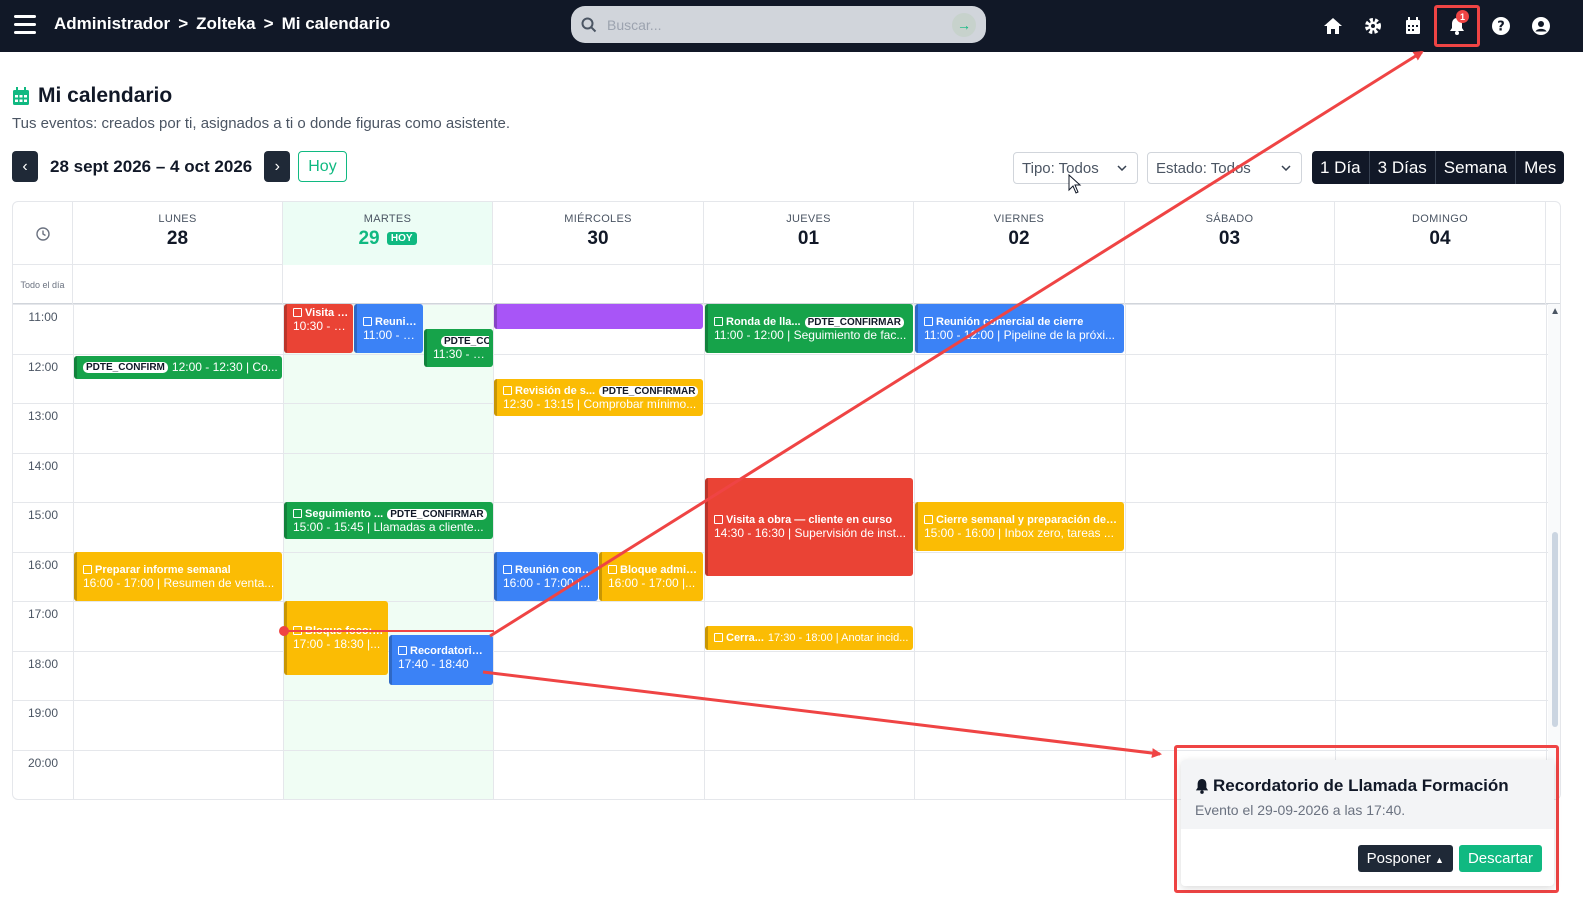  Describe the element at coordinates (780, 428) in the screenshot. I see `hour-row: 13:00` at that location.